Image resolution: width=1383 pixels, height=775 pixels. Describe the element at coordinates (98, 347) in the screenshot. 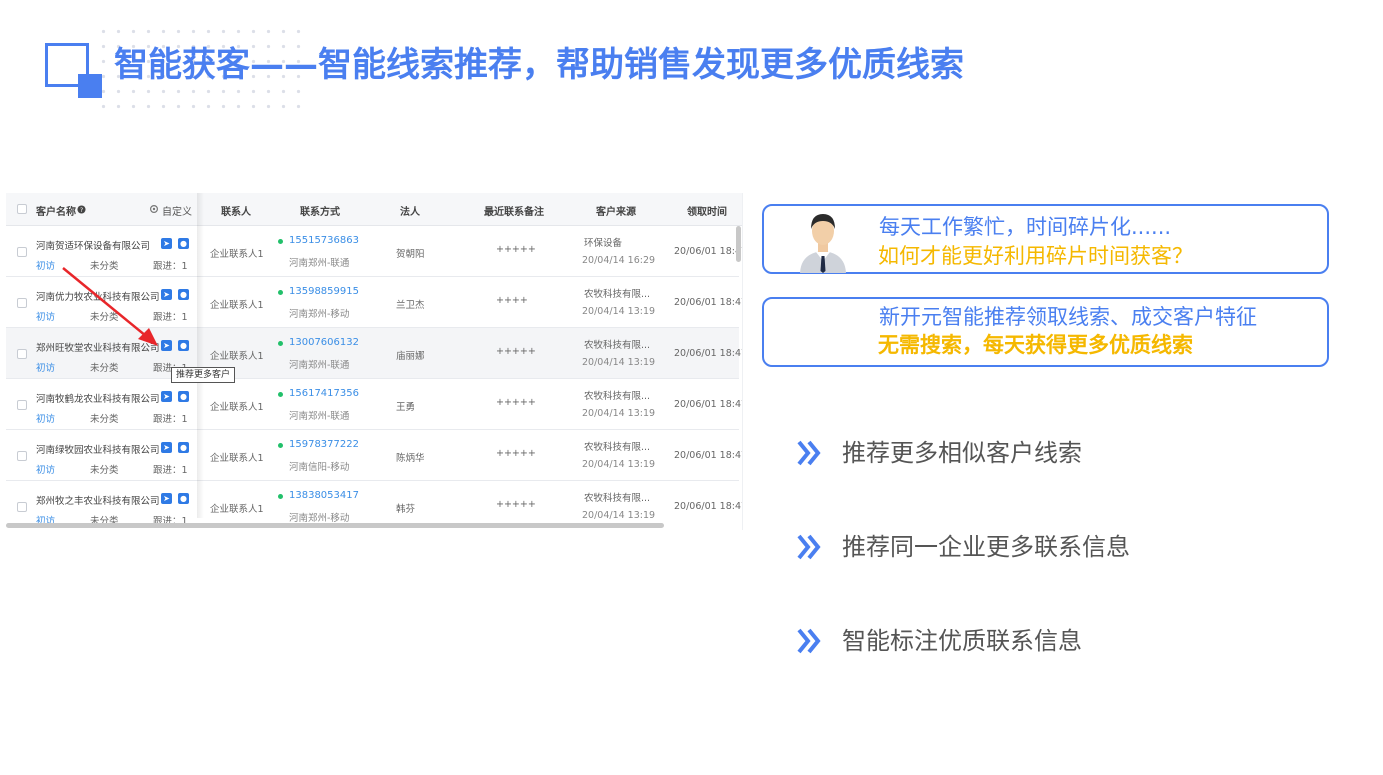

I see `company-name-link: 郑州旺牧堂农业科技有限公司` at that location.